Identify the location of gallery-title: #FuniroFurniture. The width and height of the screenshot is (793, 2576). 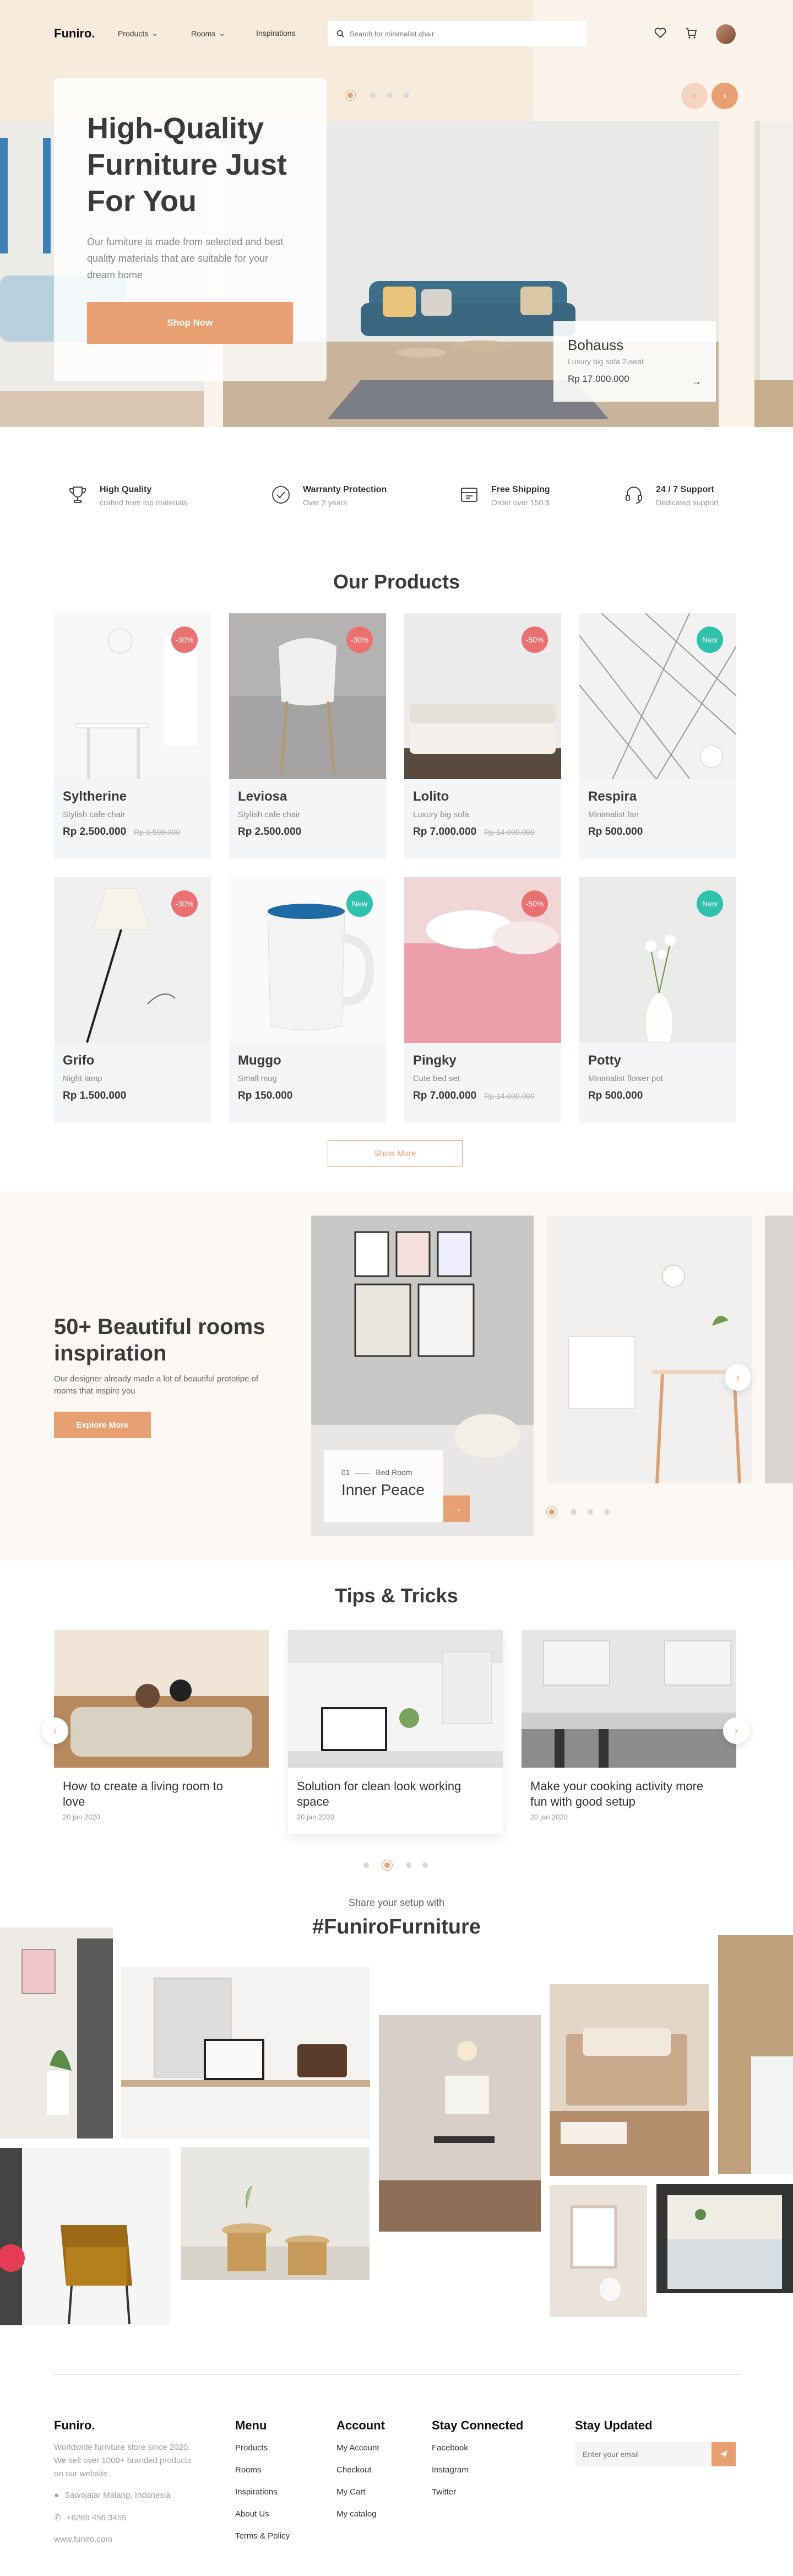
(397, 1926).